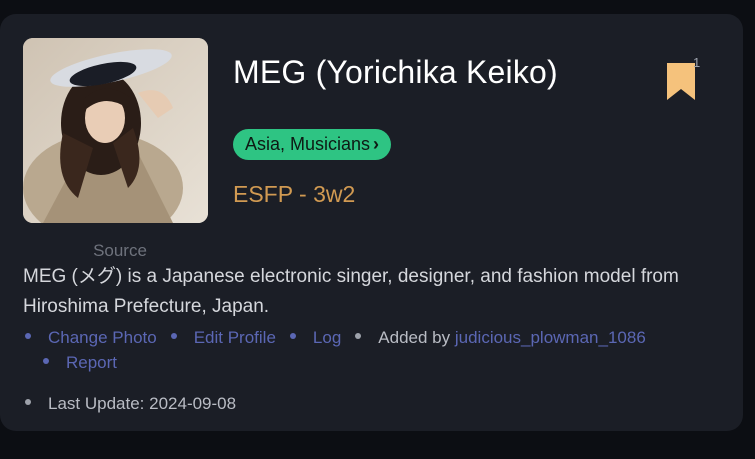  Describe the element at coordinates (376, 144) in the screenshot. I see `chevron-right-icon: ›` at that location.